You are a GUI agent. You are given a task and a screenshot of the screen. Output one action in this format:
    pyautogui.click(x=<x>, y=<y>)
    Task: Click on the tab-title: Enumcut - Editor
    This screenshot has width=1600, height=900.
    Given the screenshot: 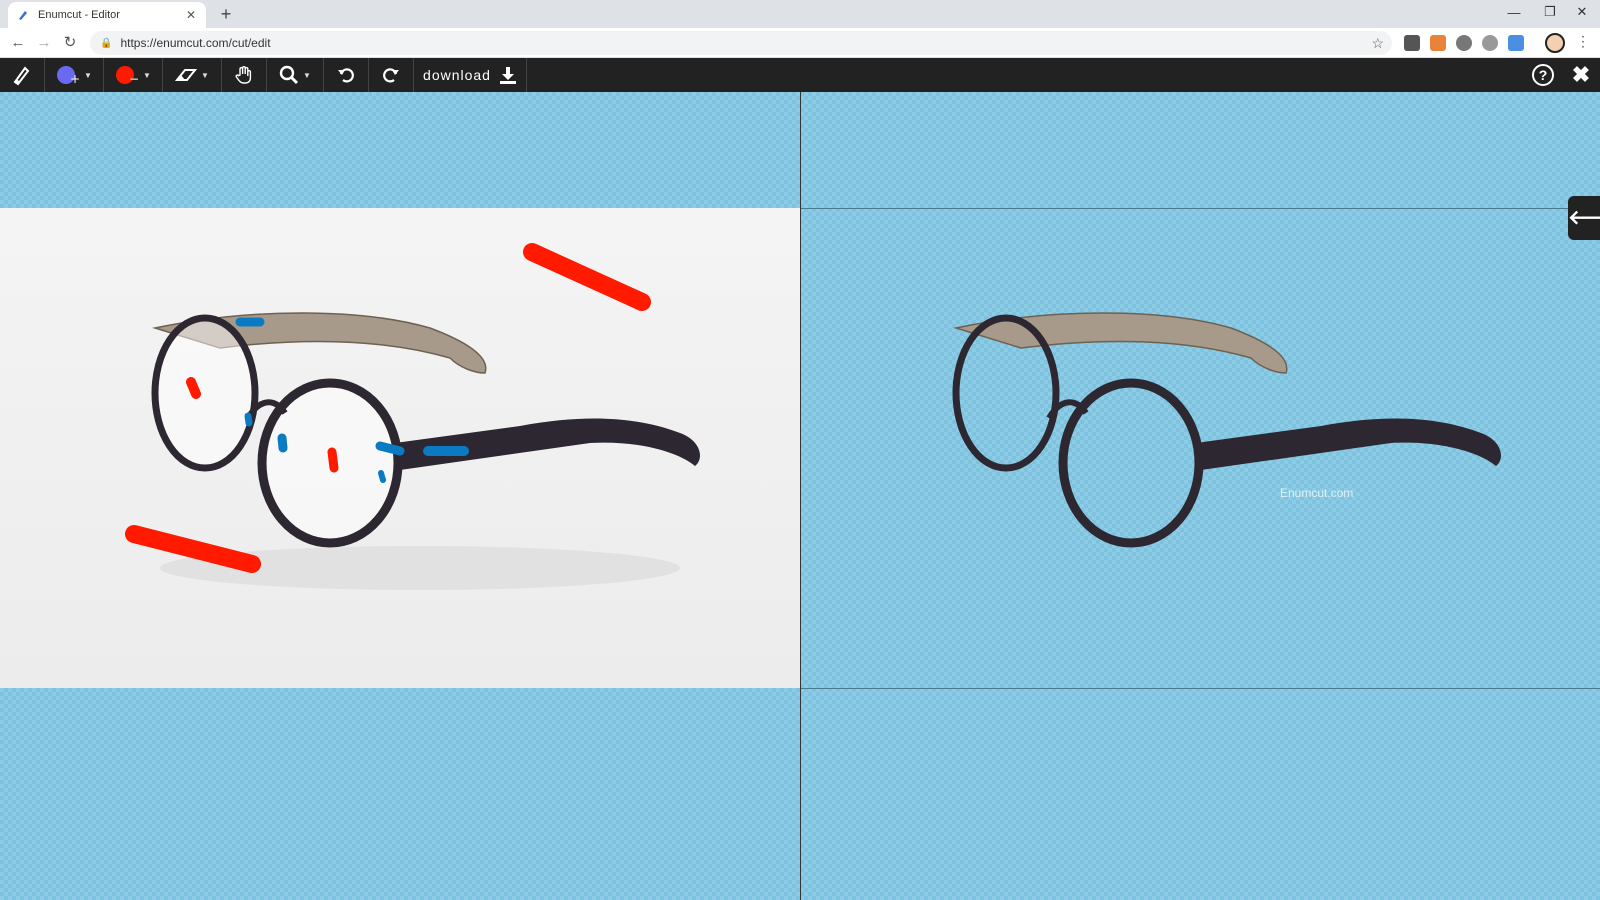 What is the action you would take?
    pyautogui.click(x=79, y=15)
    